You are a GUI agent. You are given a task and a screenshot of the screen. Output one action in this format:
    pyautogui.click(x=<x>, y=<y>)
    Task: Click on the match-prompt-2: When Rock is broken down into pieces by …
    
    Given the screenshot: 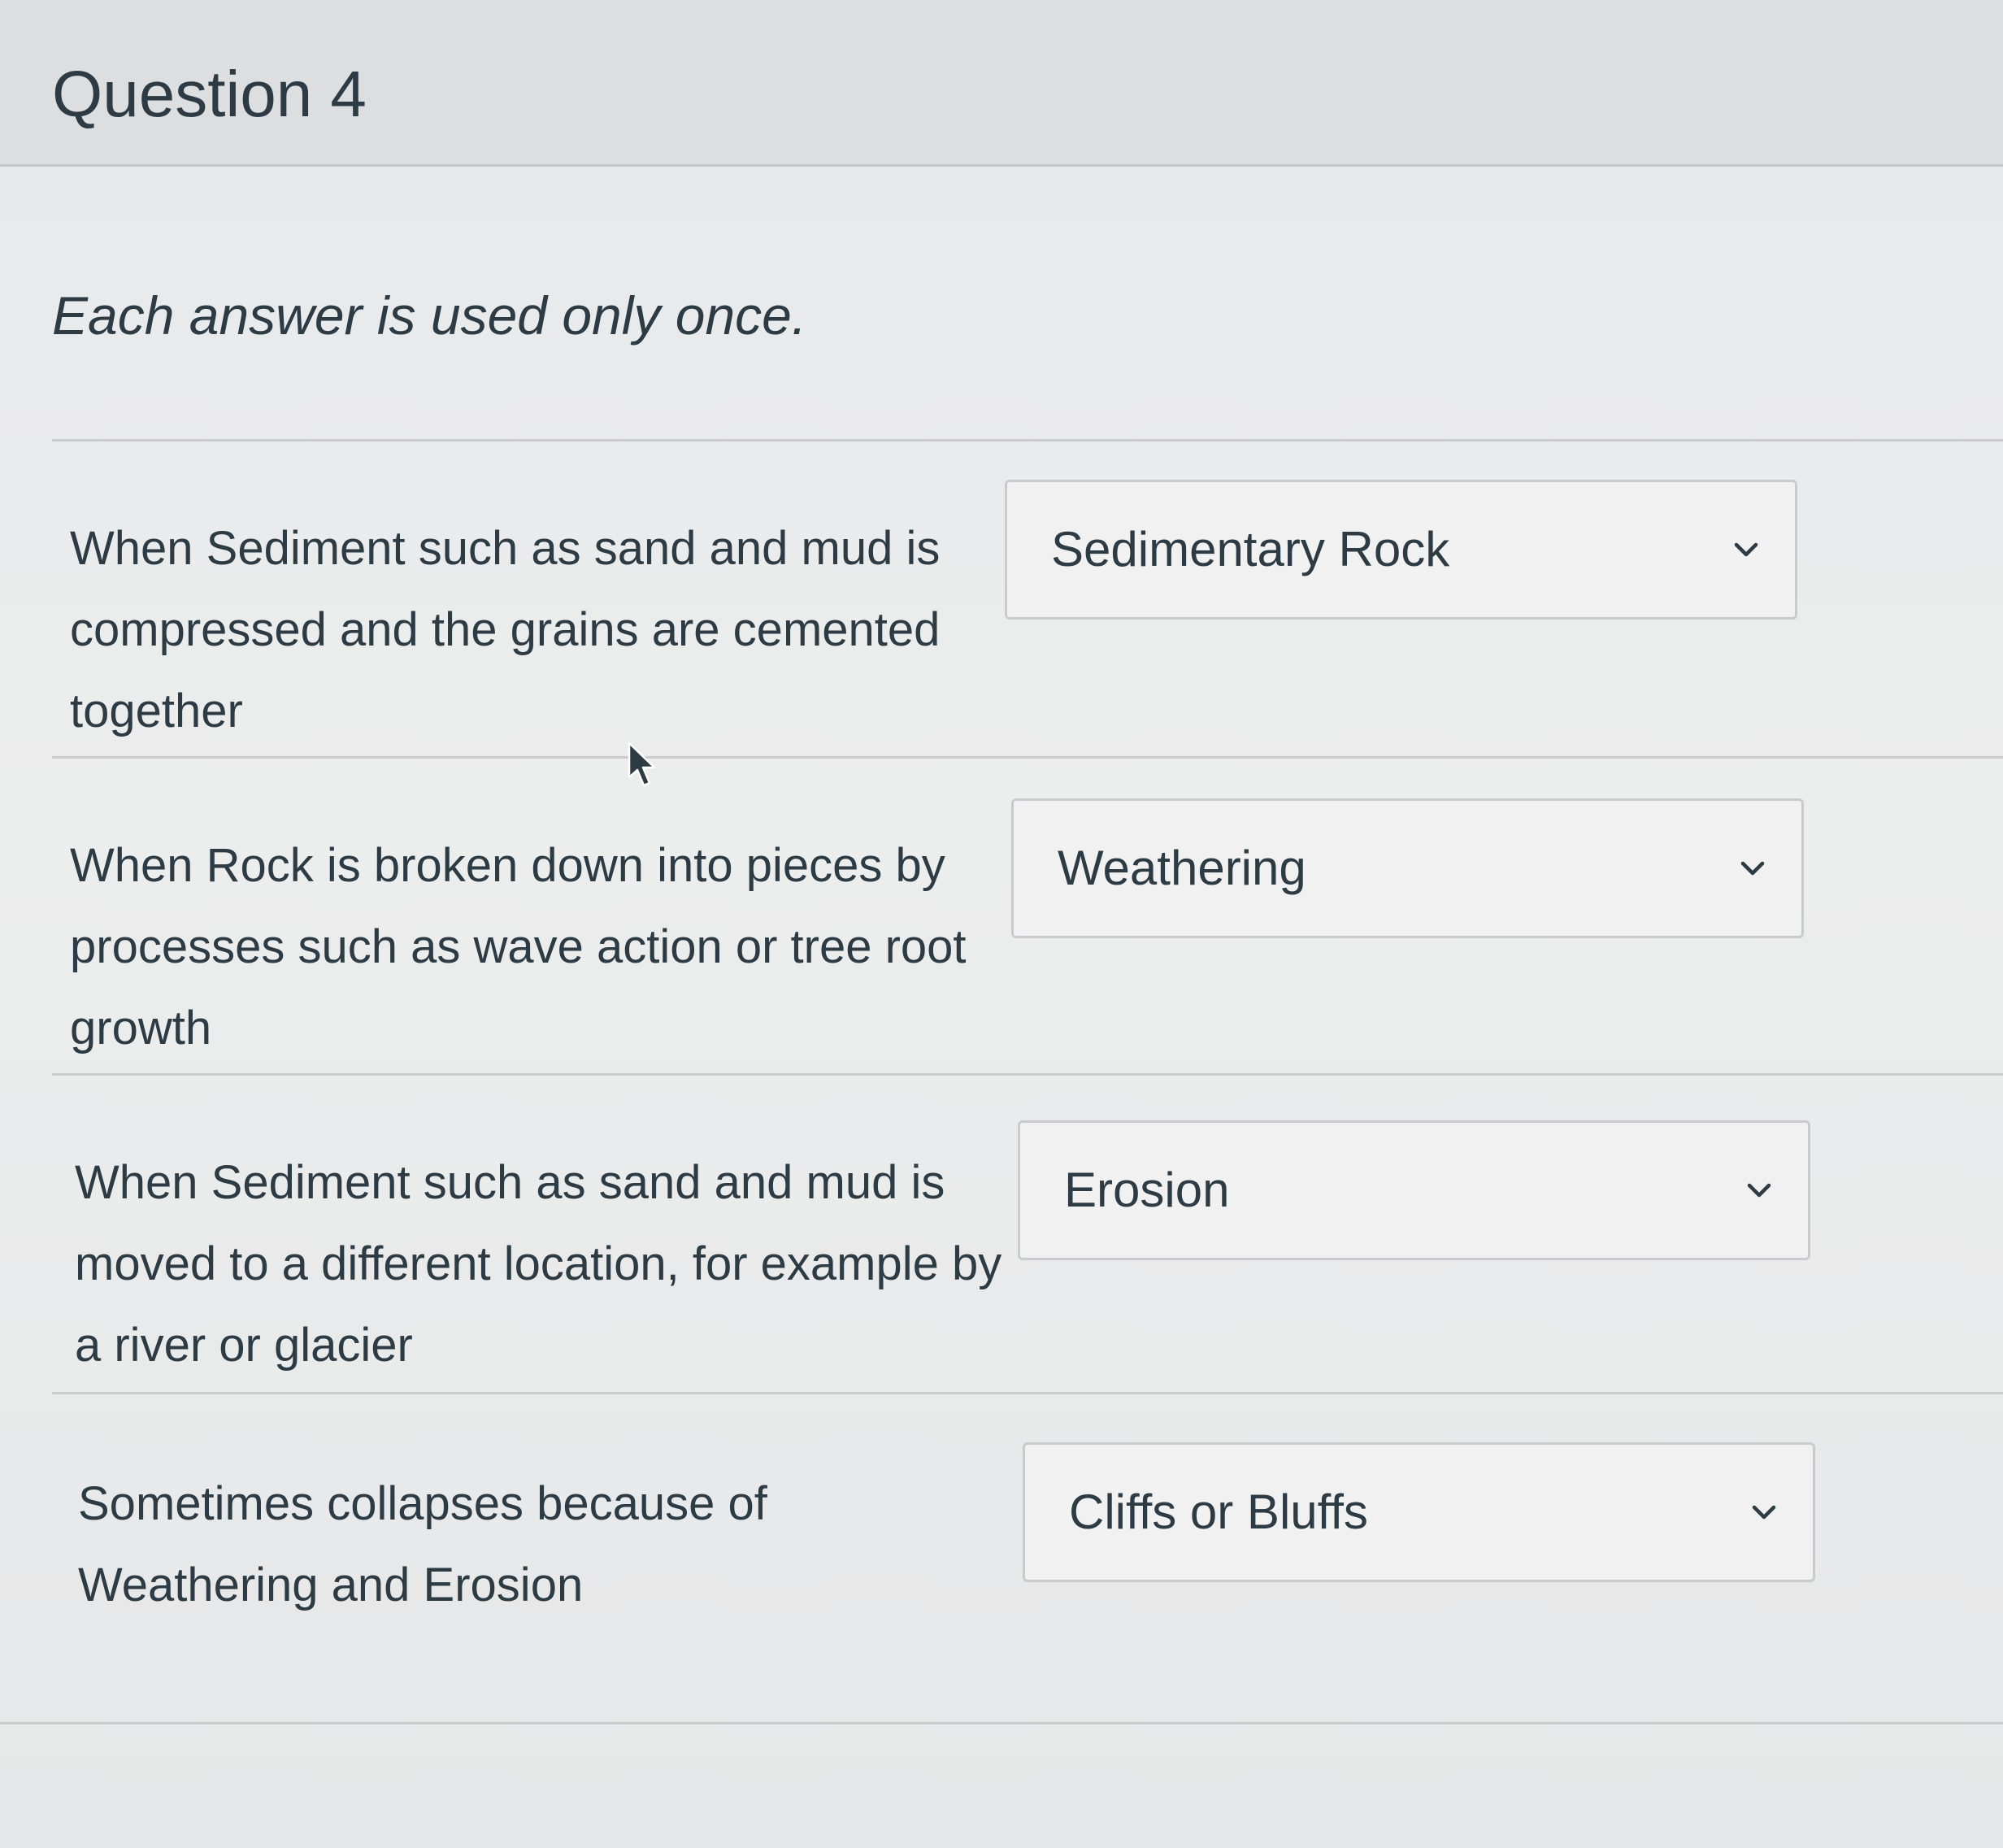 What is the action you would take?
    pyautogui.click(x=518, y=946)
    